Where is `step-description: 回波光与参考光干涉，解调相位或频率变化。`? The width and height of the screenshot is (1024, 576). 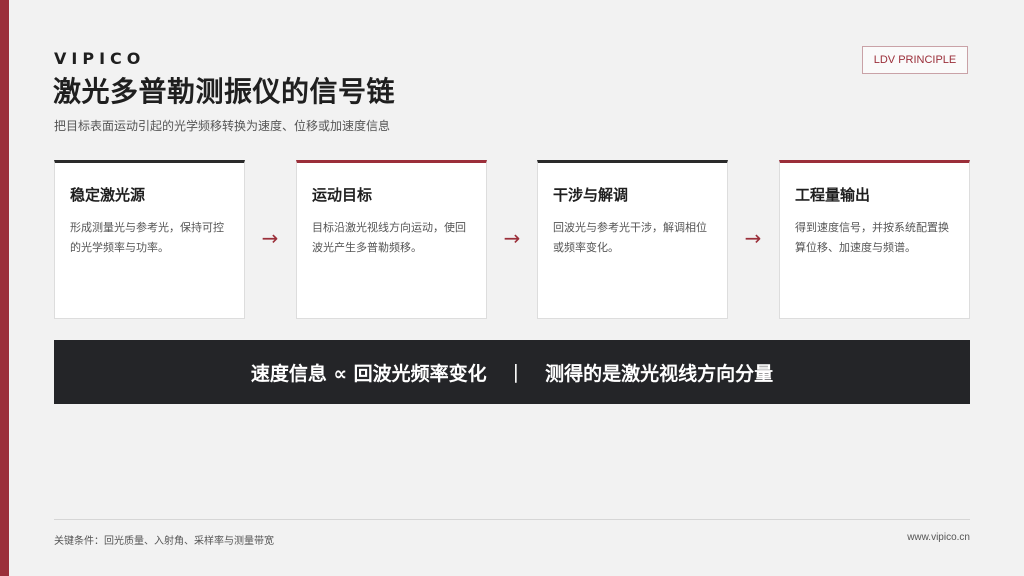 step-description: 回波光与参考光干涉，解调相位或频率变化。 is located at coordinates (630, 237).